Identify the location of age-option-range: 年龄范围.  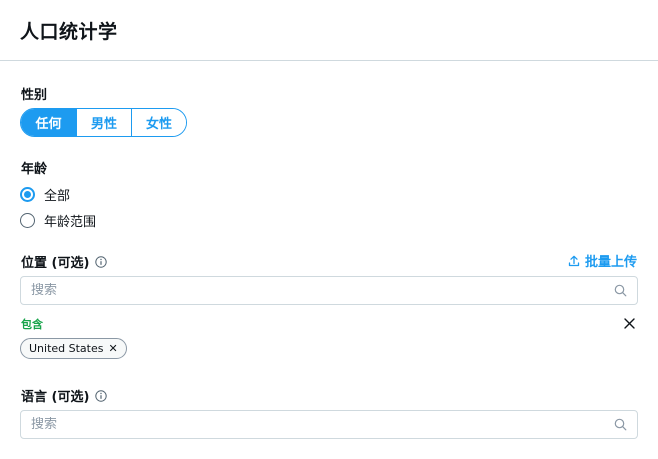
(58, 220).